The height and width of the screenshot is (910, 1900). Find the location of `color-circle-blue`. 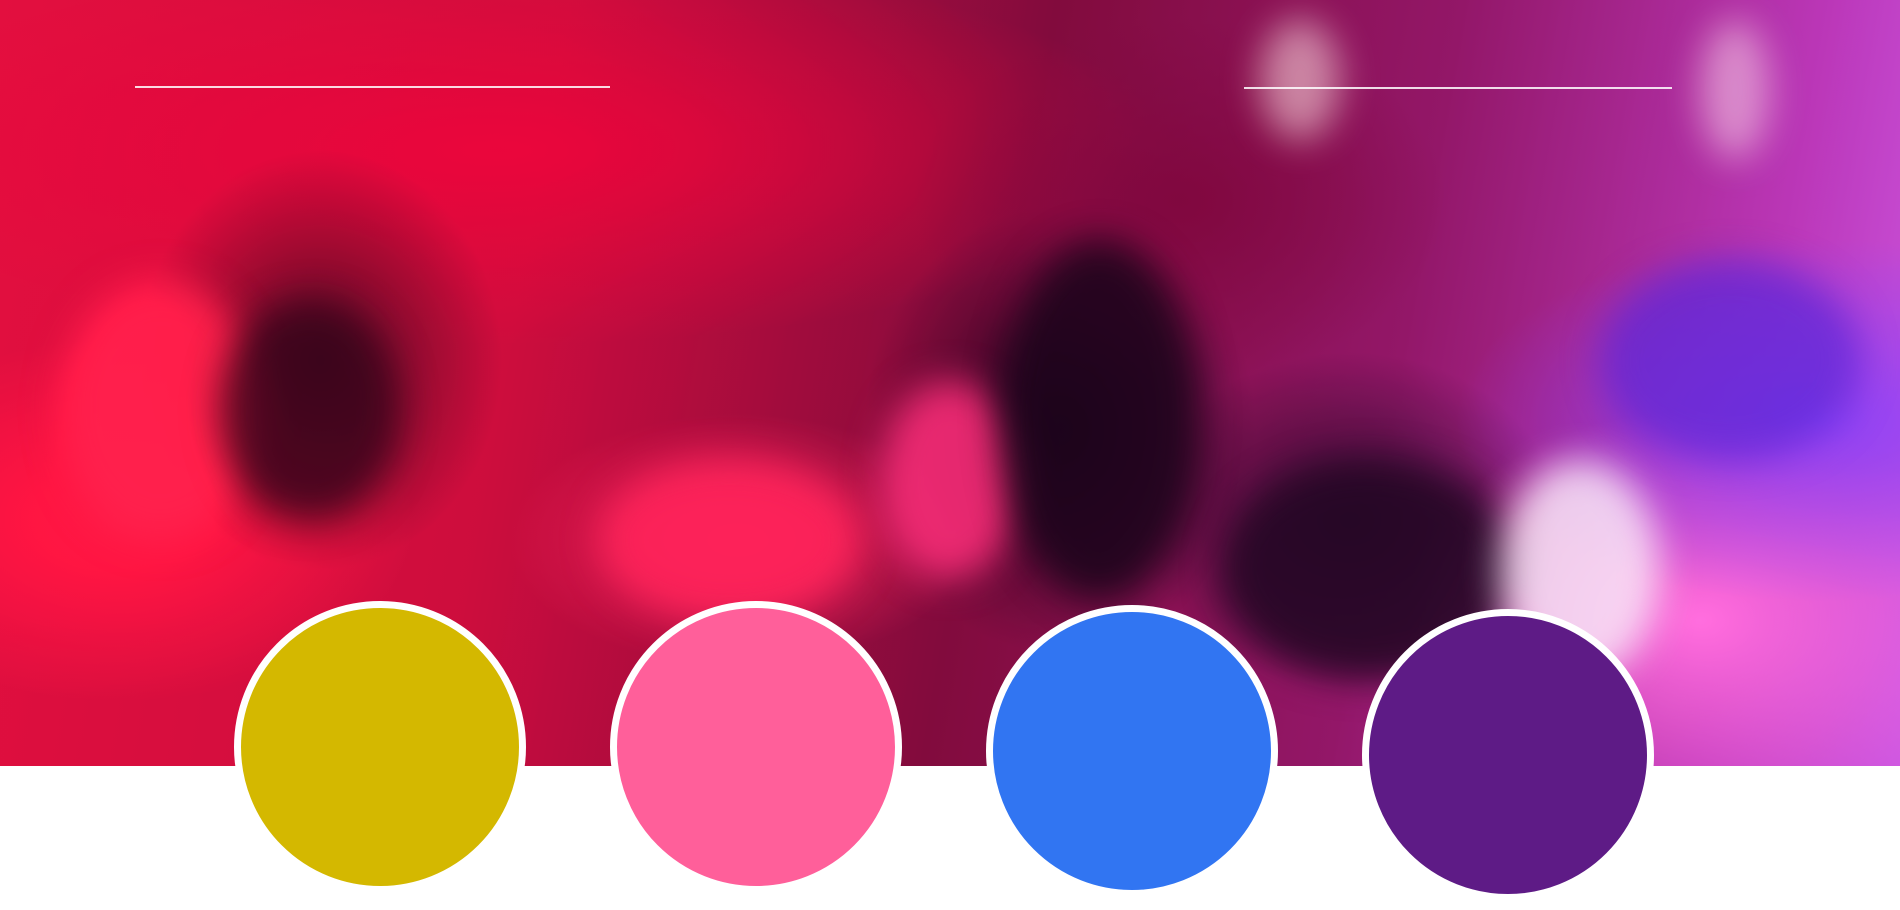

color-circle-blue is located at coordinates (1132, 751).